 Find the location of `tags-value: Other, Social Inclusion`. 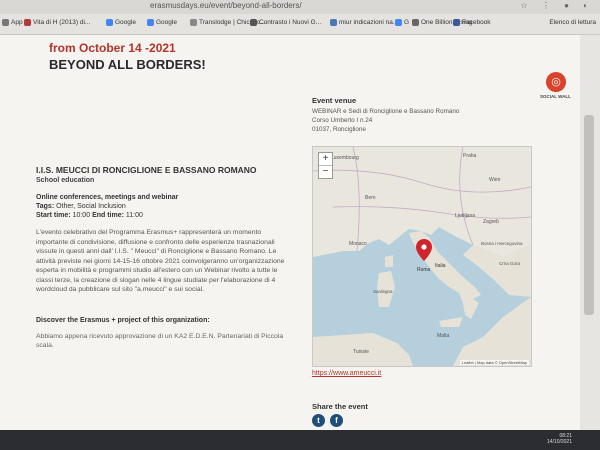

tags-value: Other, Social Inclusion is located at coordinates (91, 206).